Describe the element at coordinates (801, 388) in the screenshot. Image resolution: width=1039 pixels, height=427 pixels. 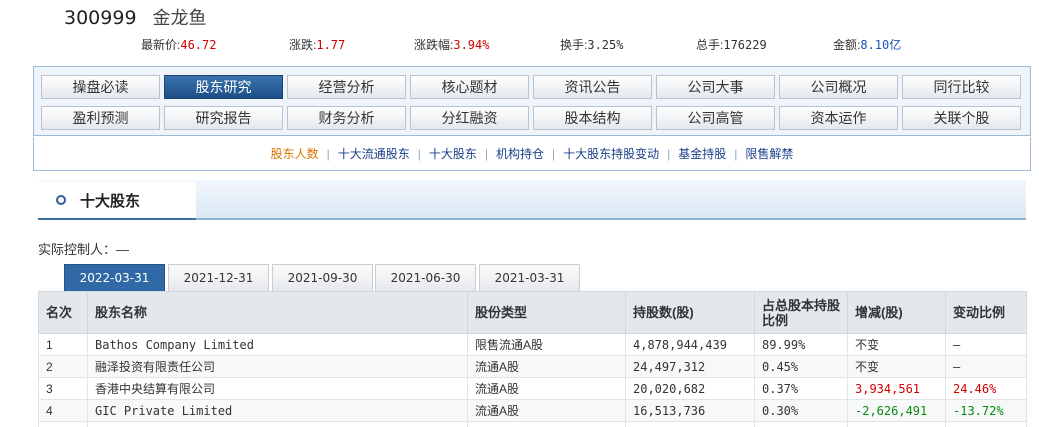
I see `cell-ratio: 0.37%` at that location.